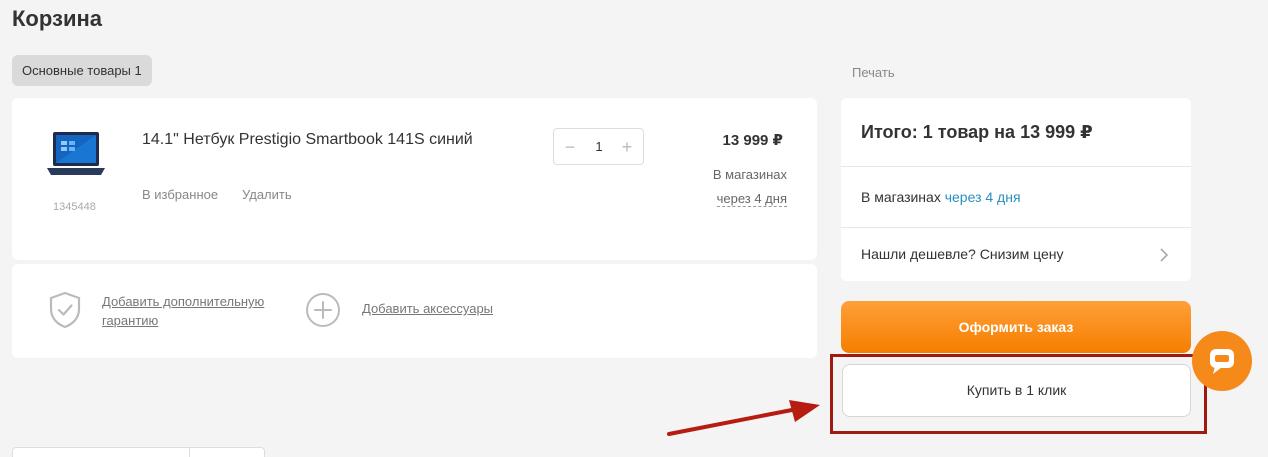 This screenshot has width=1268, height=457. Describe the element at coordinates (138, 452) in the screenshot. I see `bottom-tabs` at that location.